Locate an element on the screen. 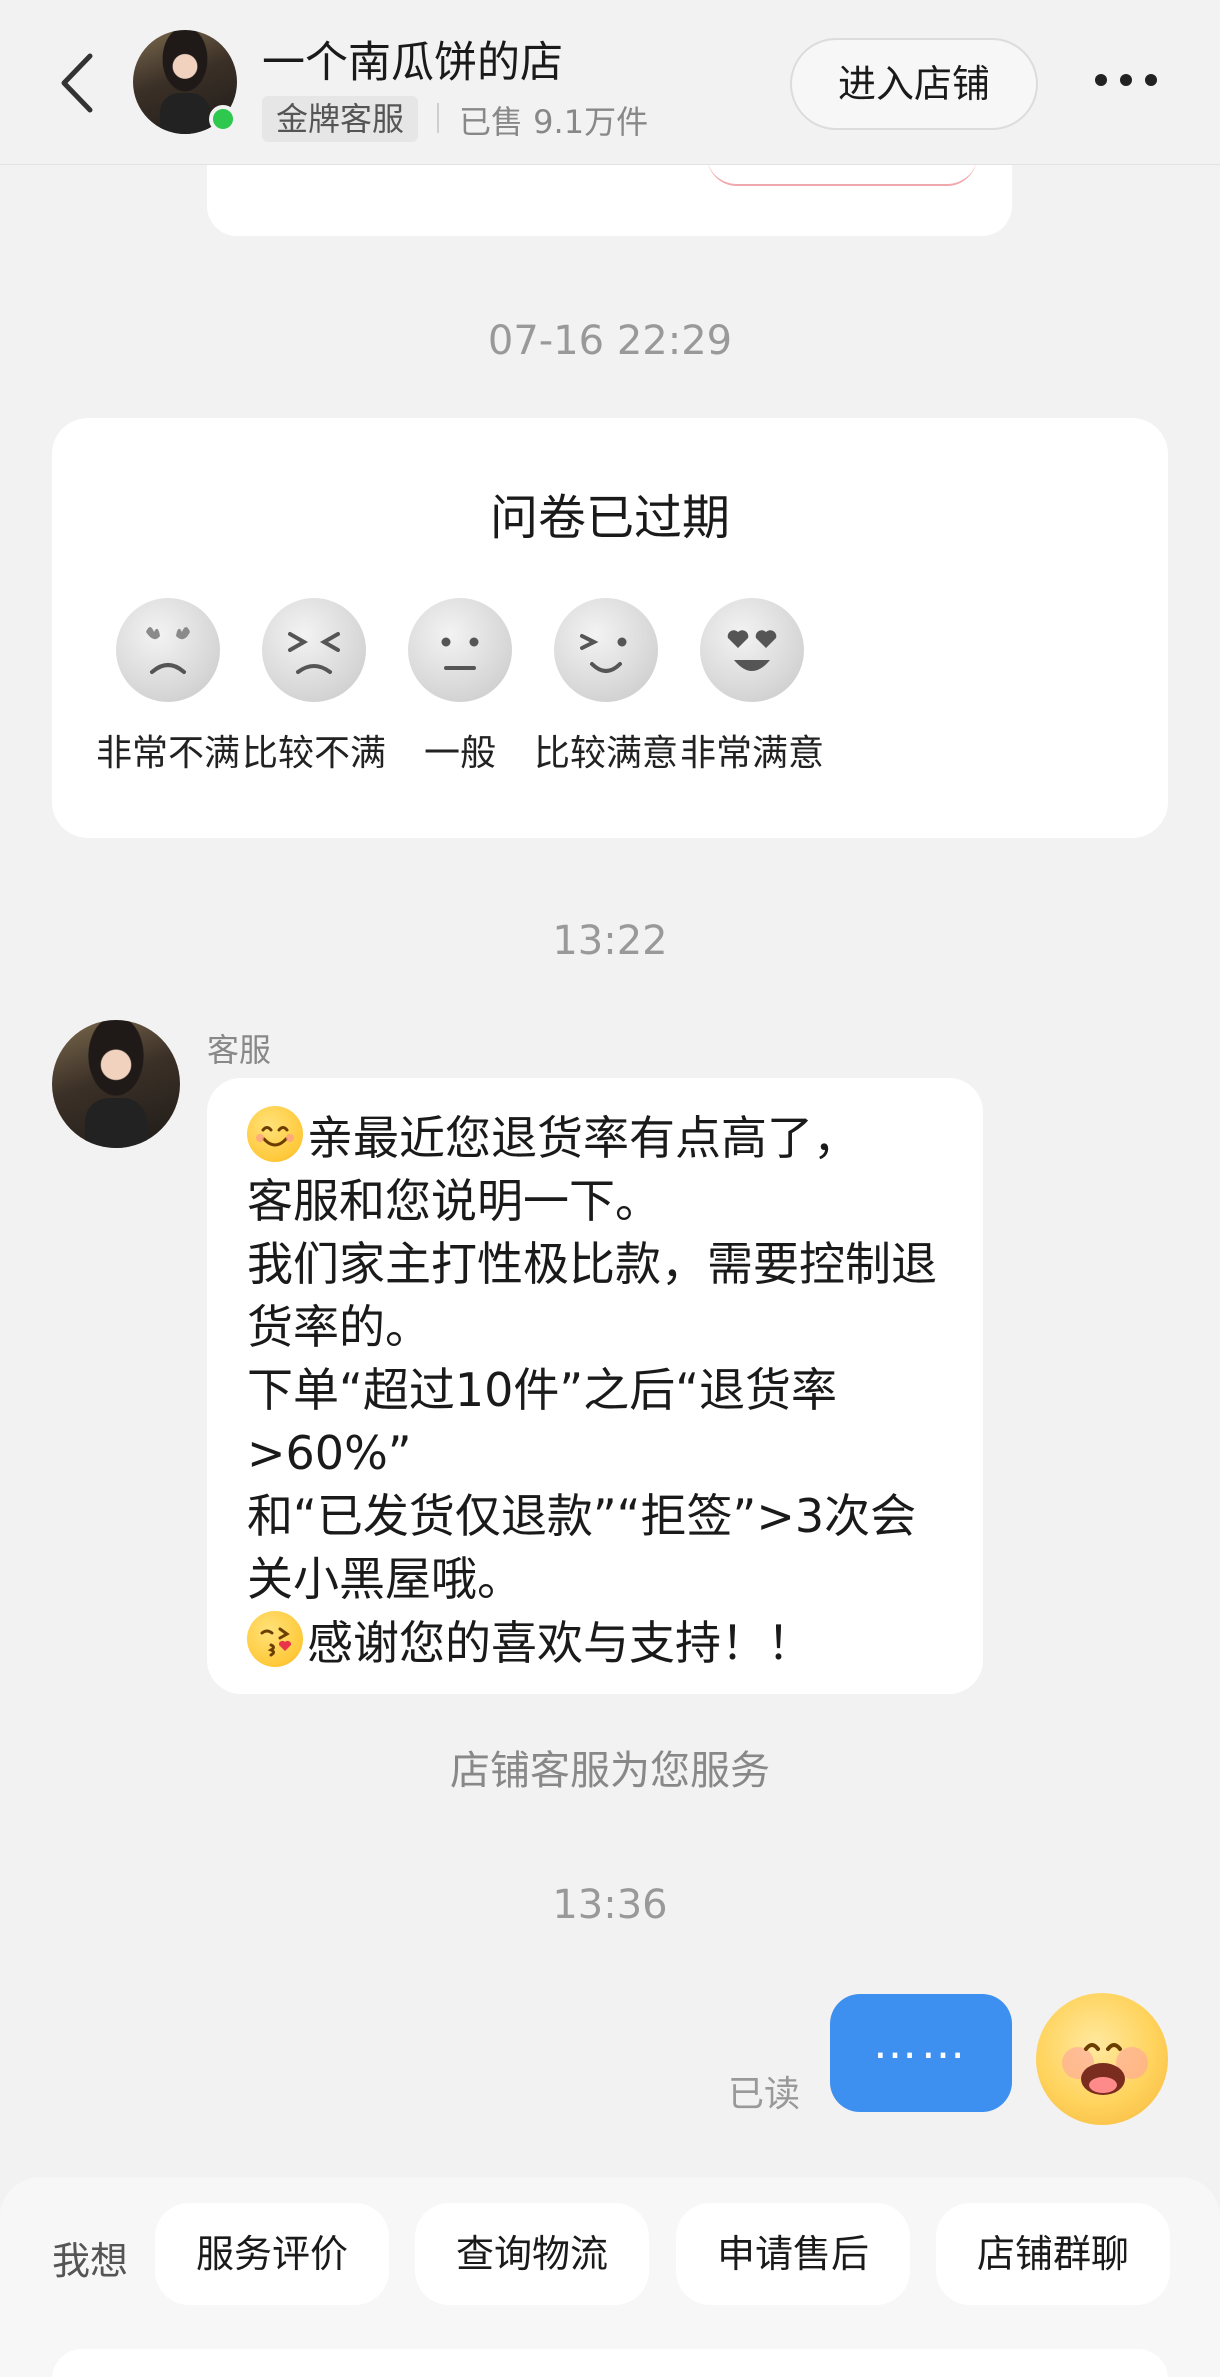 This screenshot has width=1220, height=2377. back-button is located at coordinates (80, 83).